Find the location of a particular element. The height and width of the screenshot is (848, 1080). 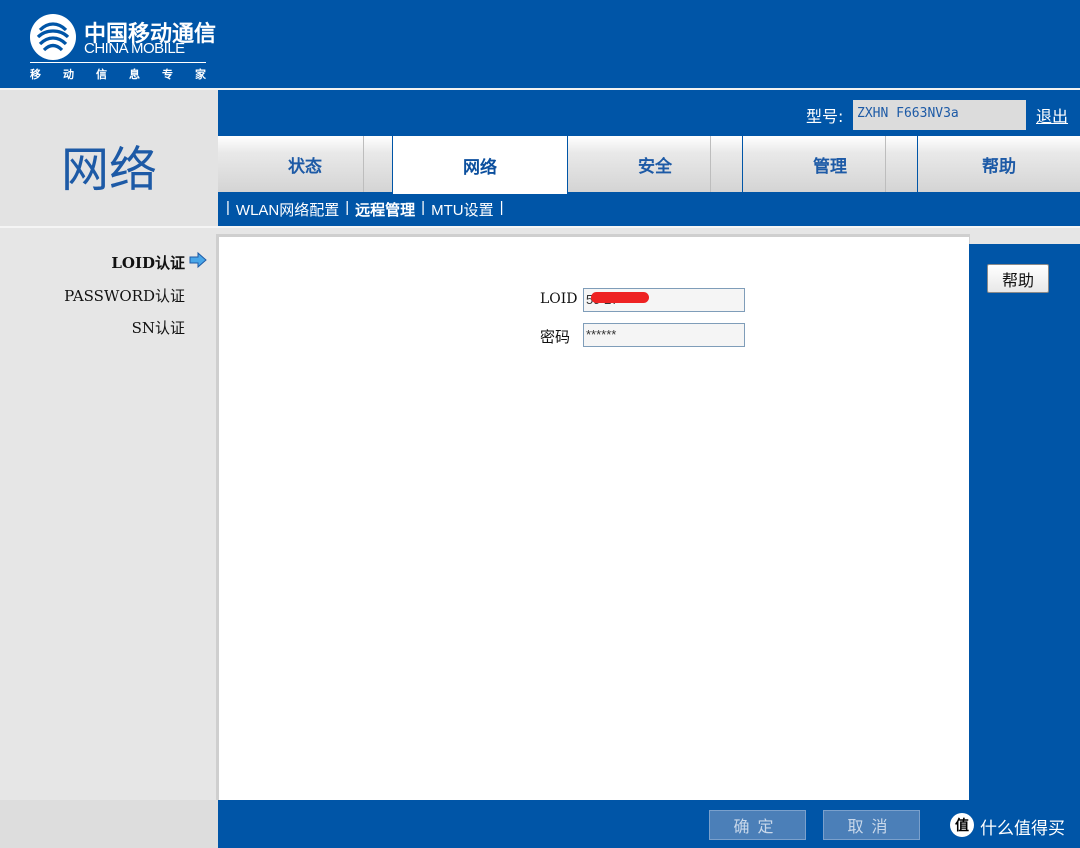

sub-navigation: | WLAN网络配置 | 远程管理 | MTU设置 | is located at coordinates (364, 209).